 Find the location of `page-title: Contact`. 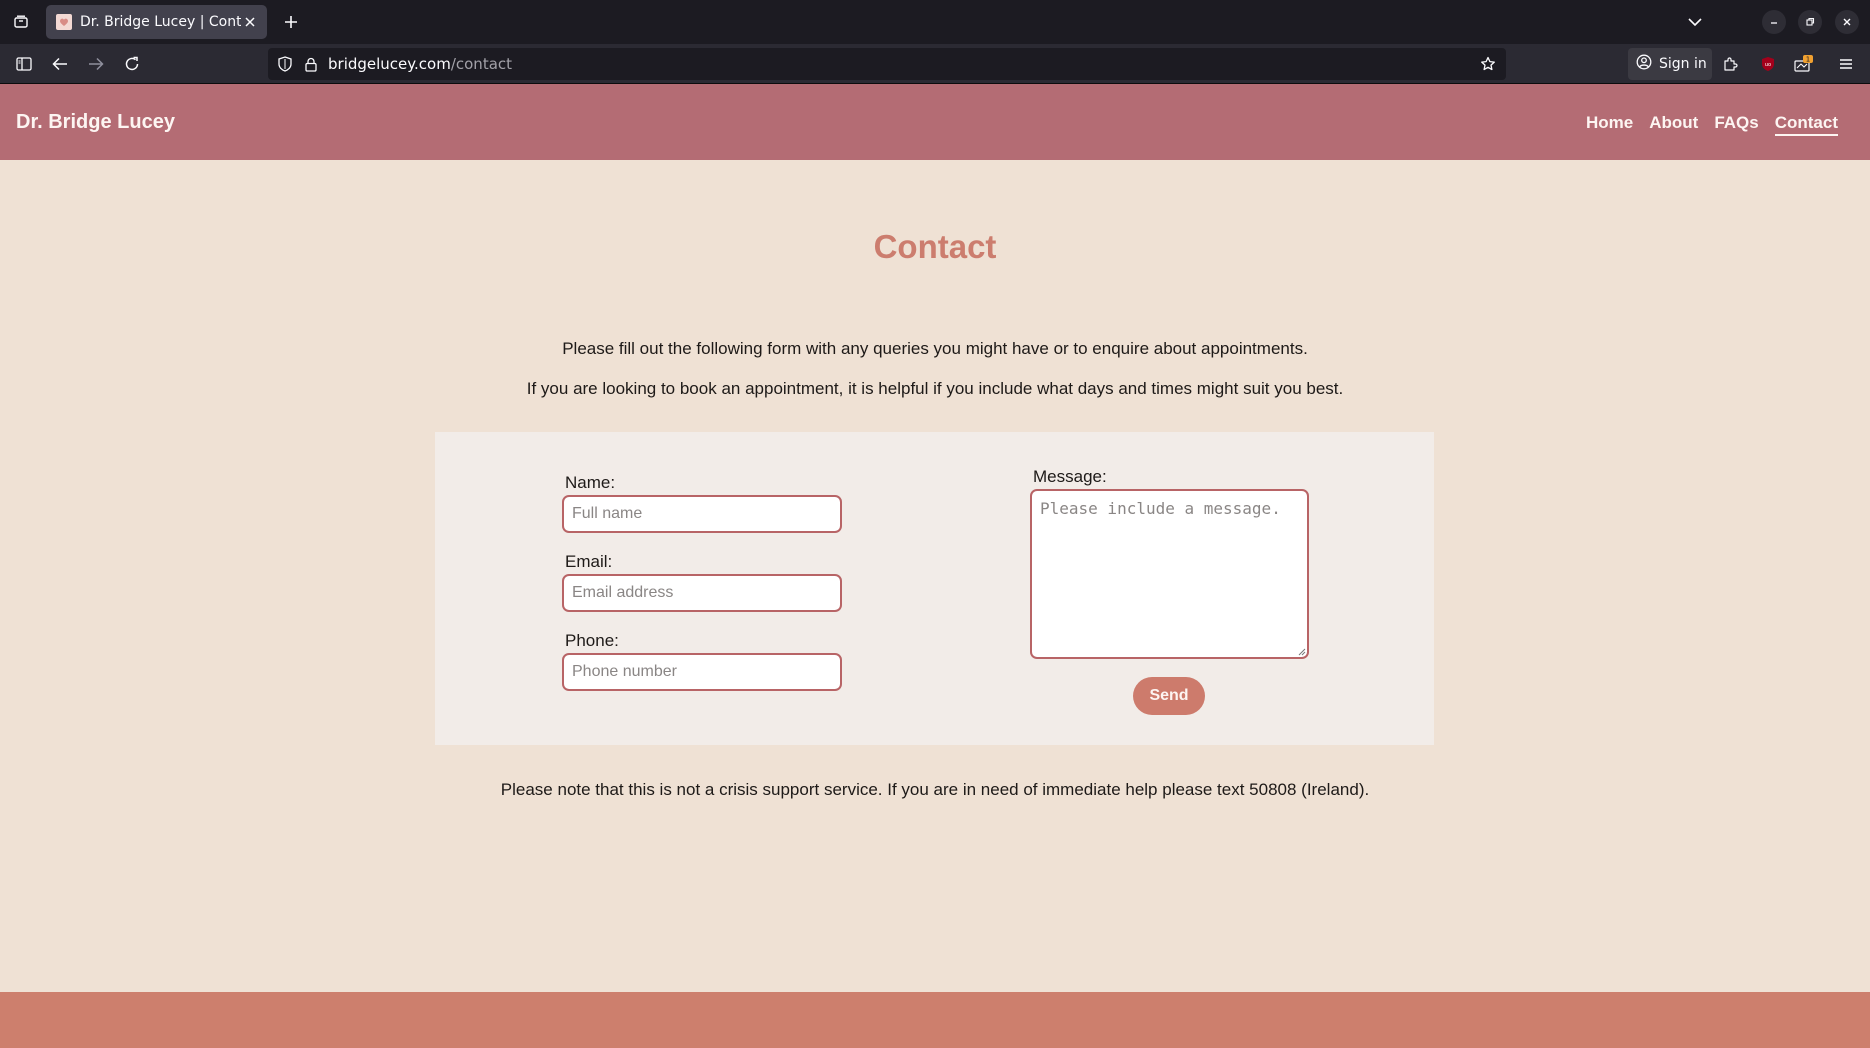

page-title: Contact is located at coordinates (935, 246).